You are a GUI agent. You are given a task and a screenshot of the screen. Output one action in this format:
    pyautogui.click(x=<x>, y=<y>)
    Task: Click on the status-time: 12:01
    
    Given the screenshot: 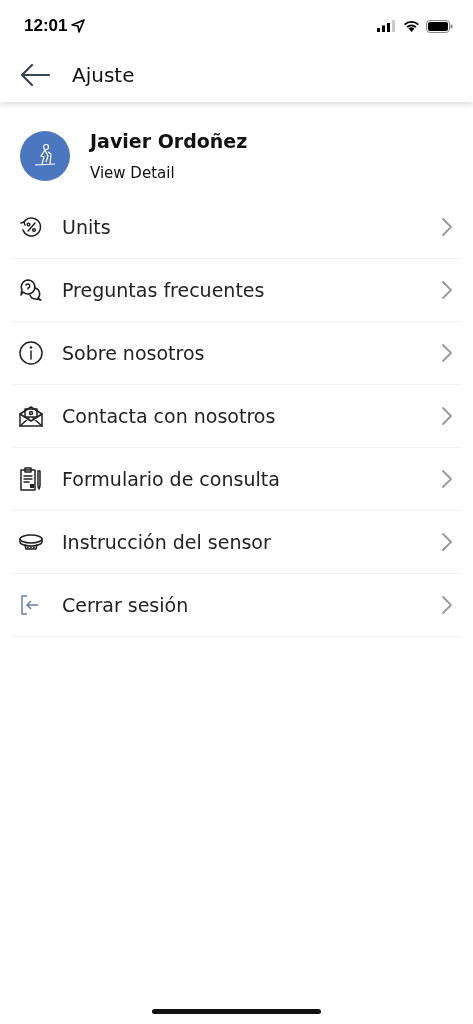 What is the action you would take?
    pyautogui.click(x=46, y=26)
    